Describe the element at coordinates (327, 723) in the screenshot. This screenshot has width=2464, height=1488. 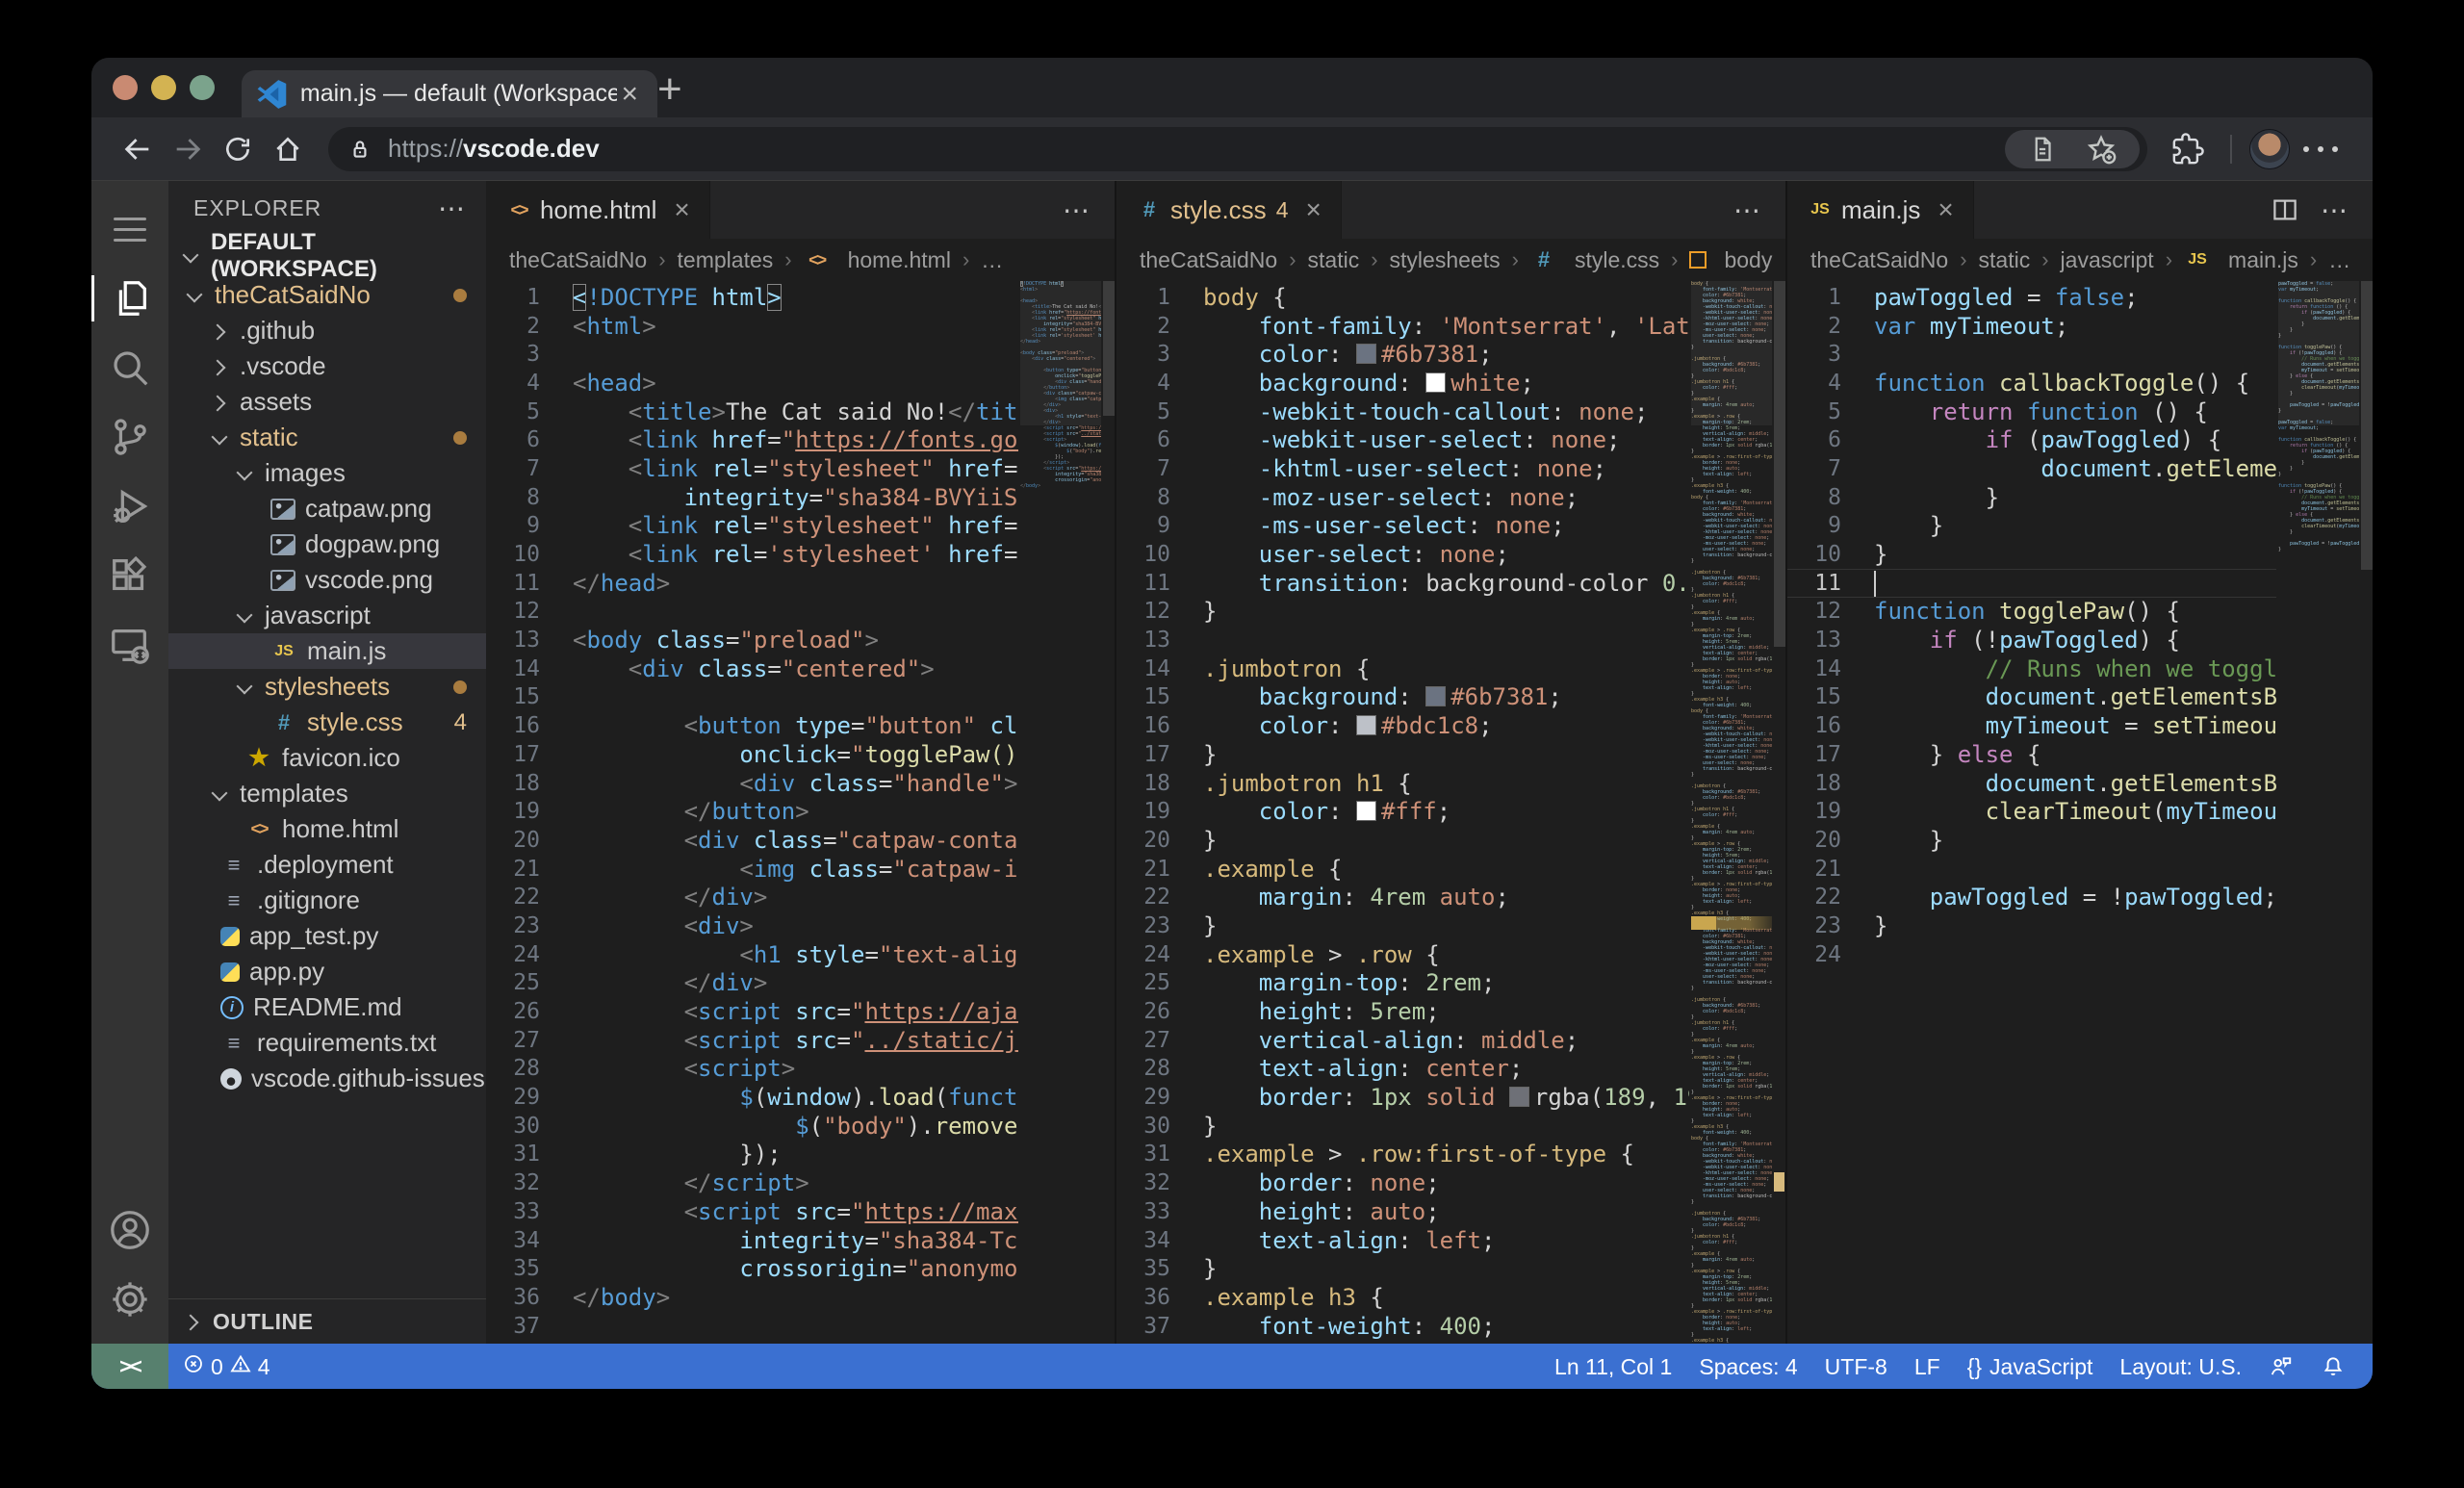
I see `tree-item-style.css: # style.css 4` at that location.